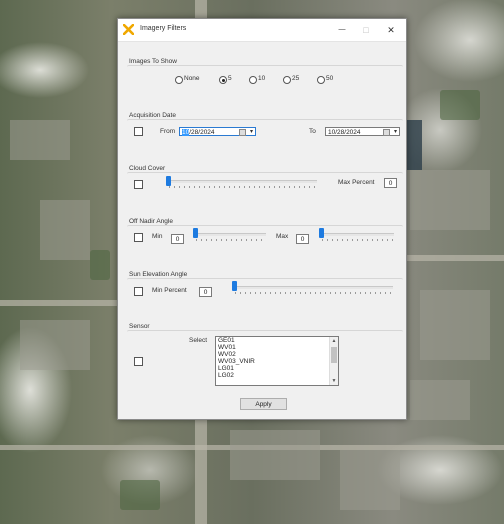 The image size is (504, 524). What do you see at coordinates (263, 404) in the screenshot?
I see `apply-button: Apply` at bounding box center [263, 404].